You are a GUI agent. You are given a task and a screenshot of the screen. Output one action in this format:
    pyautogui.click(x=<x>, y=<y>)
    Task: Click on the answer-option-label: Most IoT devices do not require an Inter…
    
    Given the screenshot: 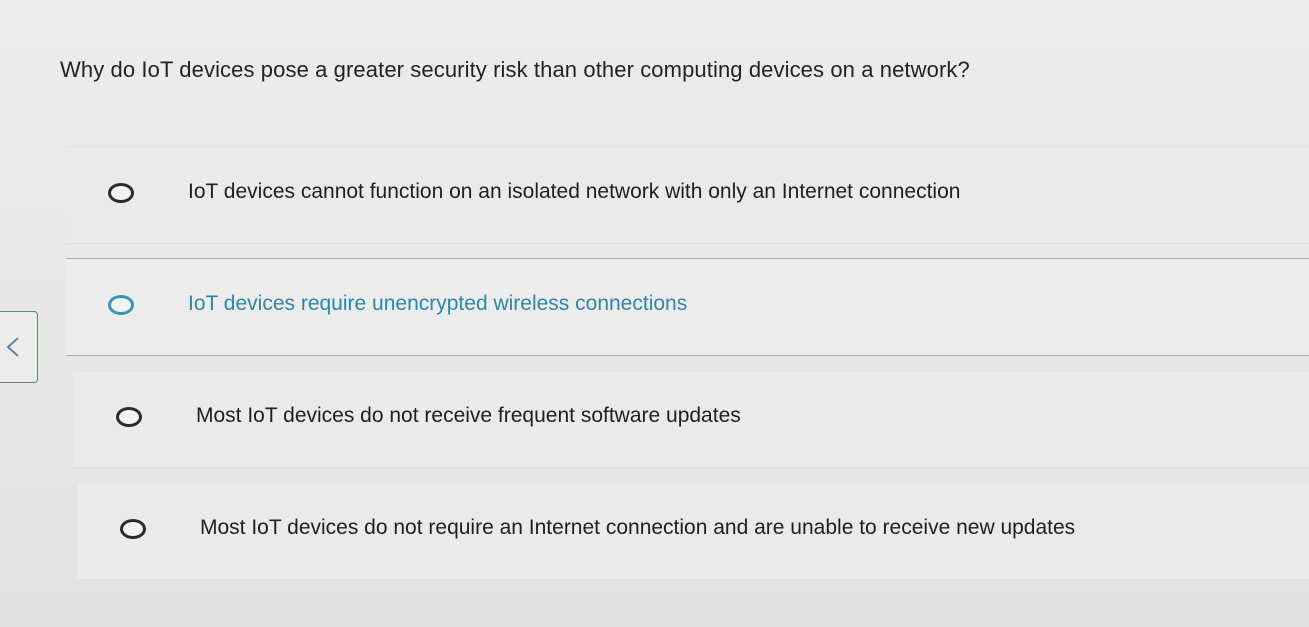 What is the action you would take?
    pyautogui.click(x=638, y=527)
    